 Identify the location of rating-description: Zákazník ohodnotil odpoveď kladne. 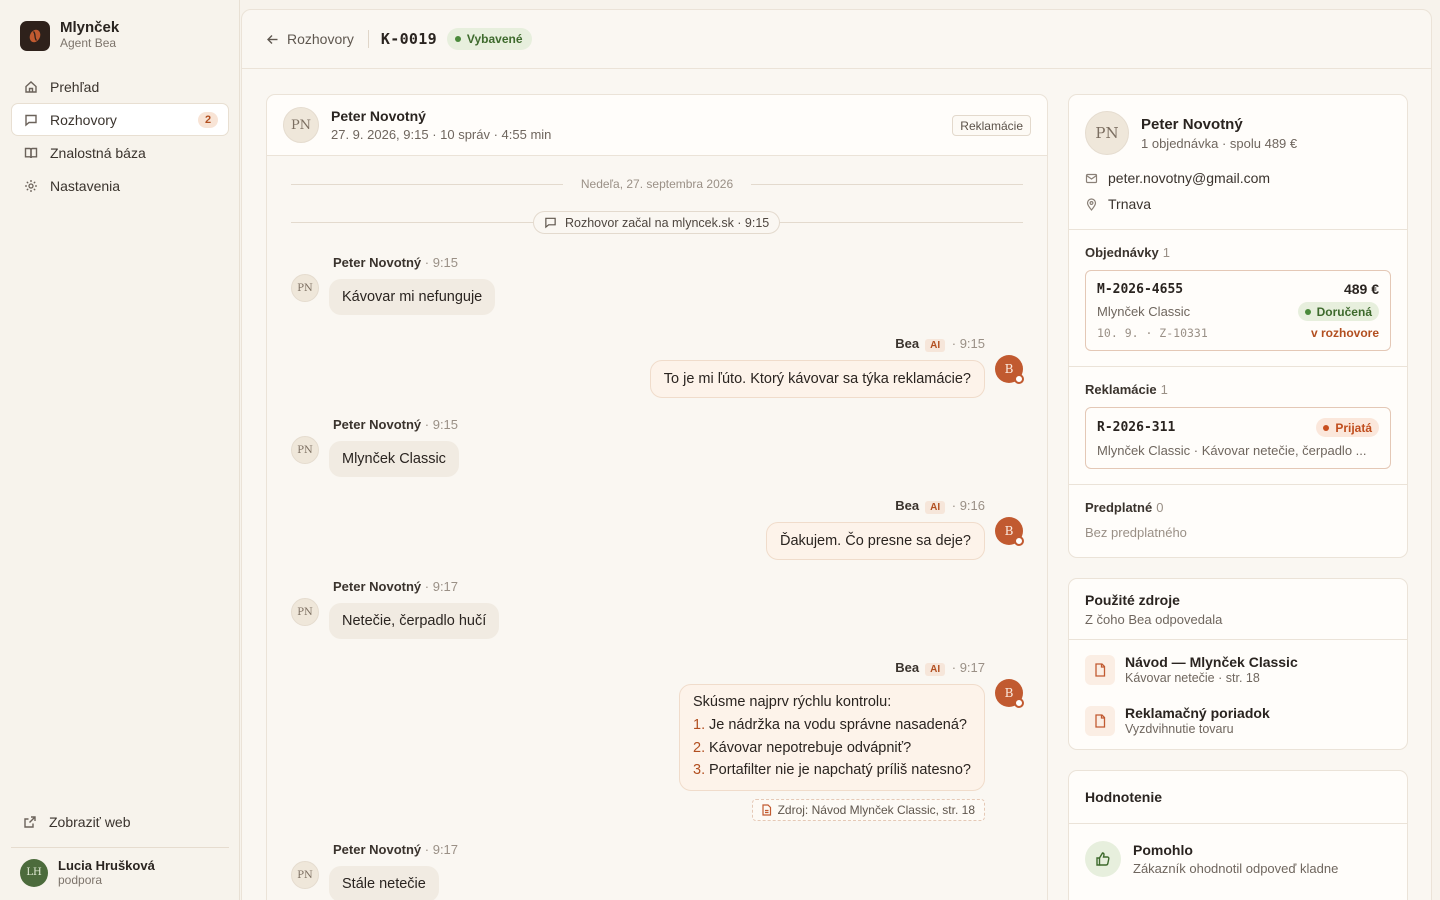
(1236, 868).